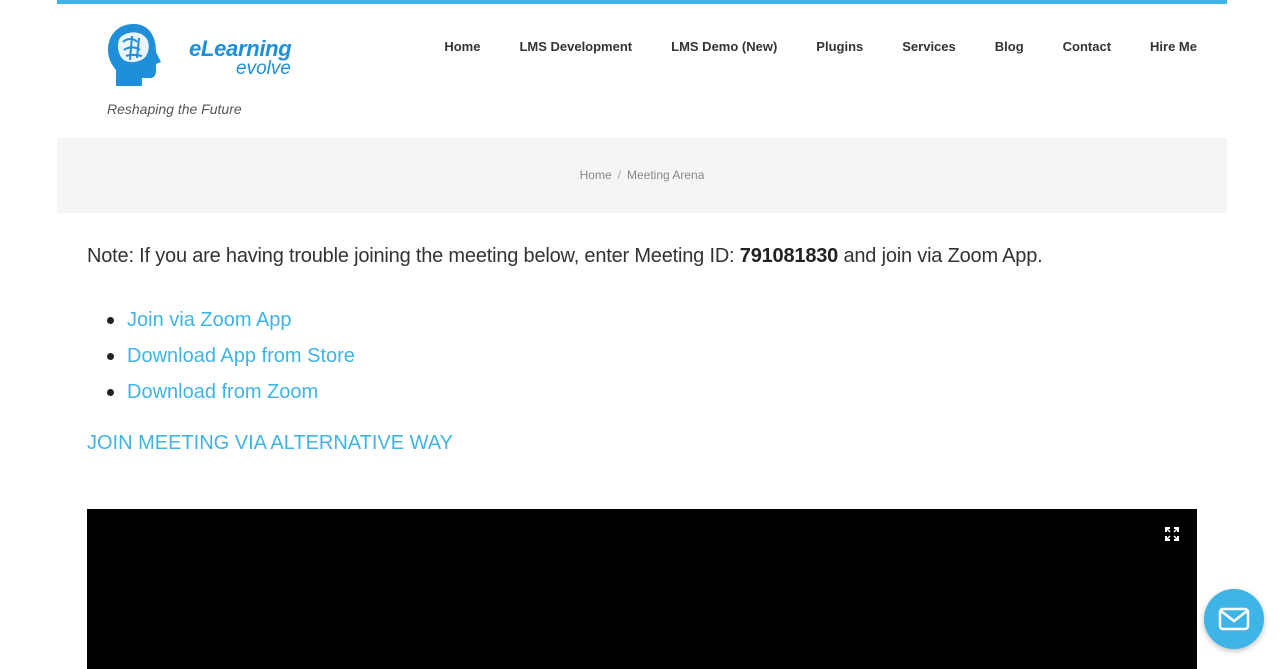 This screenshot has height=669, width=1284. I want to click on join-alternative-link: JOIN MEETING VIA ALTERNATIVE WAY, so click(270, 443).